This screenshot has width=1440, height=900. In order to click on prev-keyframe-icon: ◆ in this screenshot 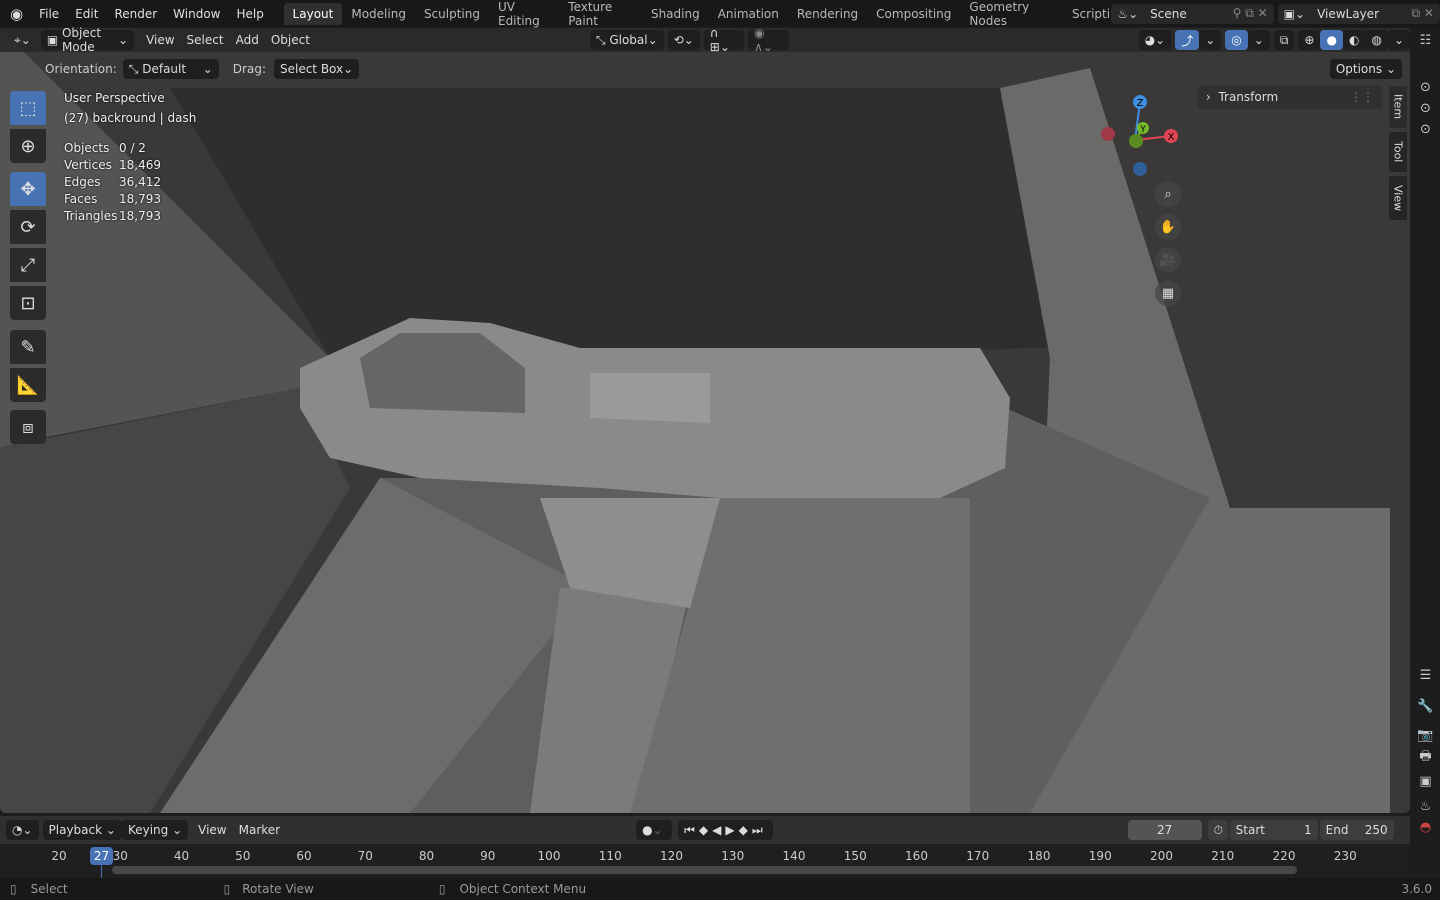, I will do `click(705, 830)`.